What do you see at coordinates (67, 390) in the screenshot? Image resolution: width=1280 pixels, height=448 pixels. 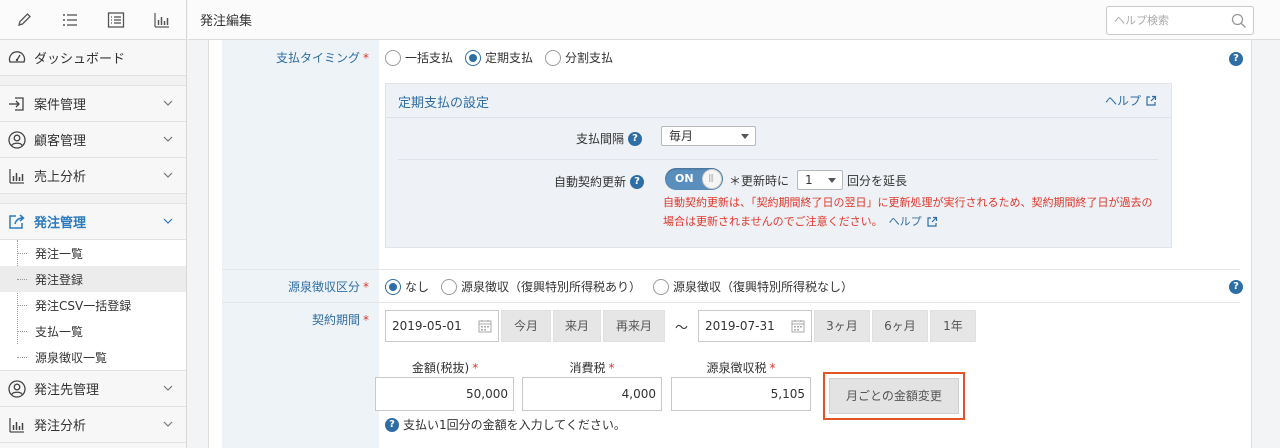 I see `sidebar-item-label: 発注先管理` at bounding box center [67, 390].